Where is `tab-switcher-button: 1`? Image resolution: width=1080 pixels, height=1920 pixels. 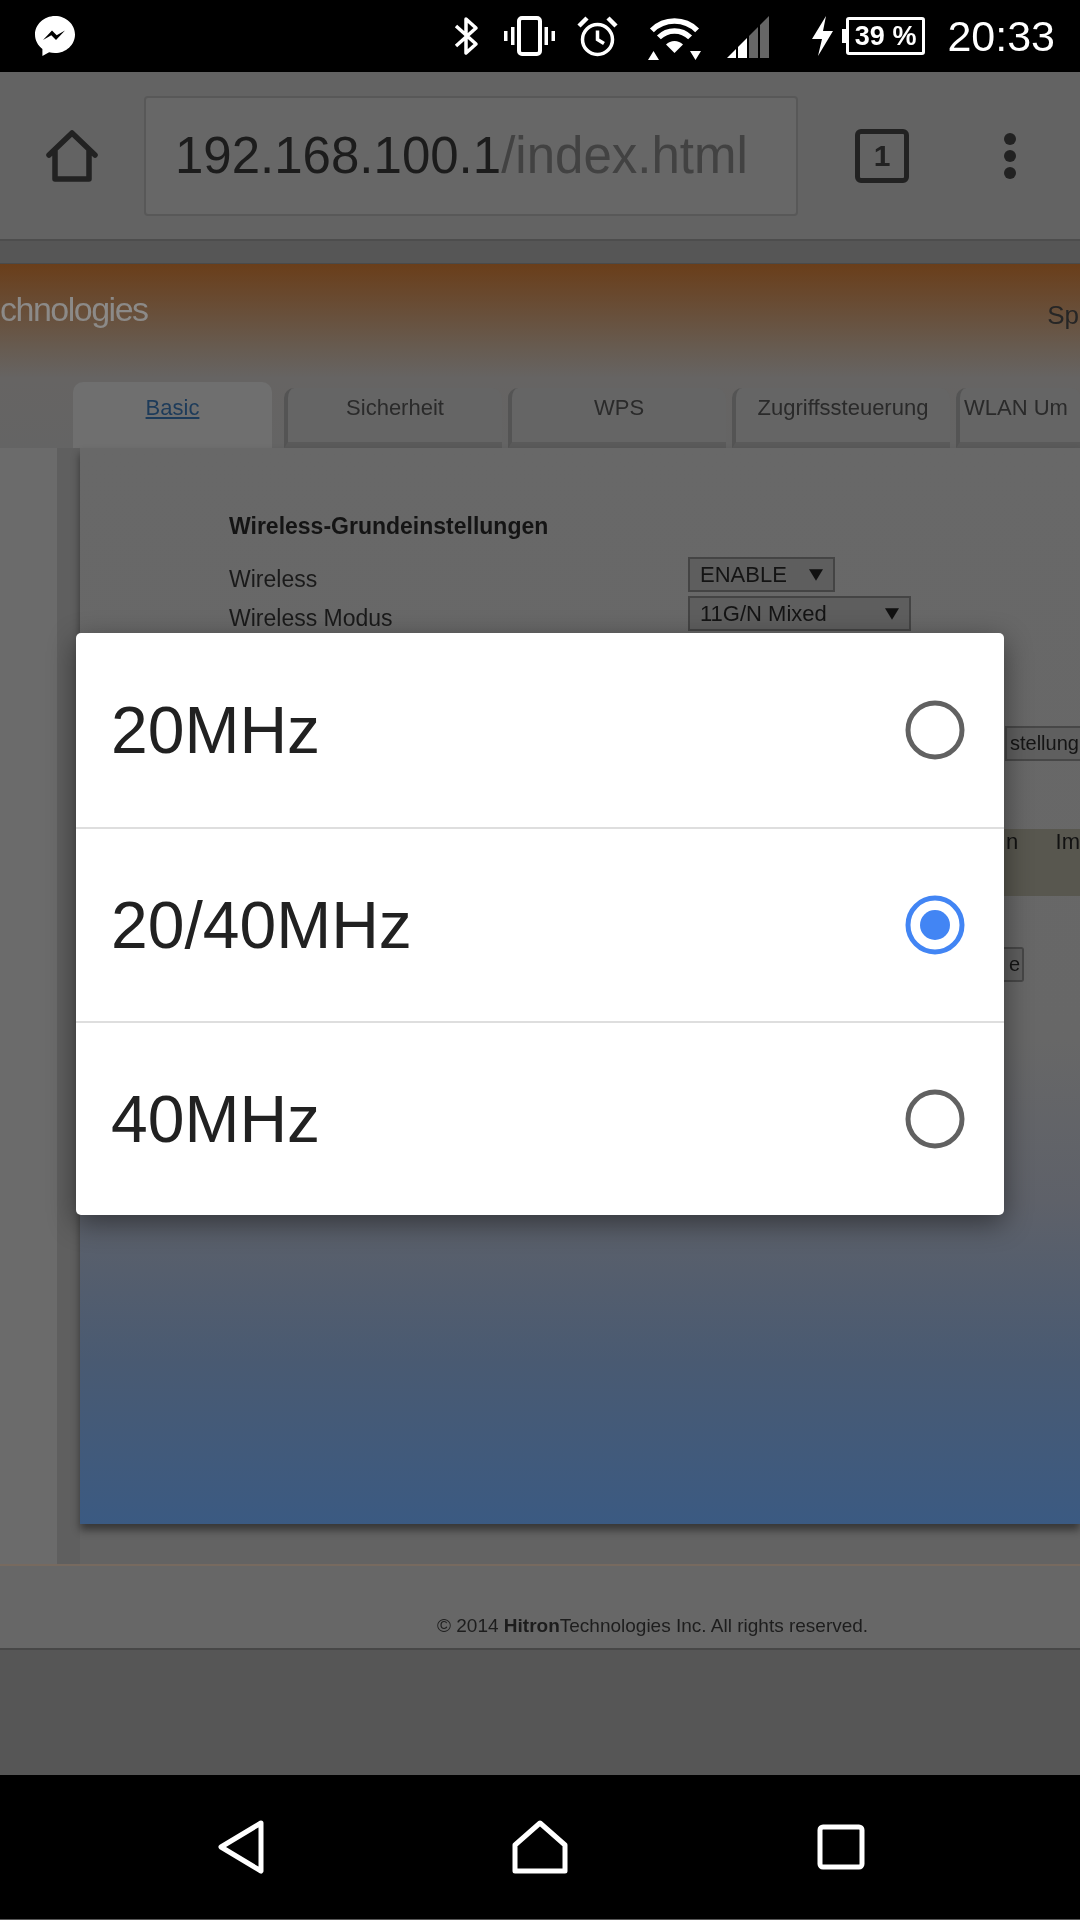
tab-switcher-button: 1 is located at coordinates (882, 155).